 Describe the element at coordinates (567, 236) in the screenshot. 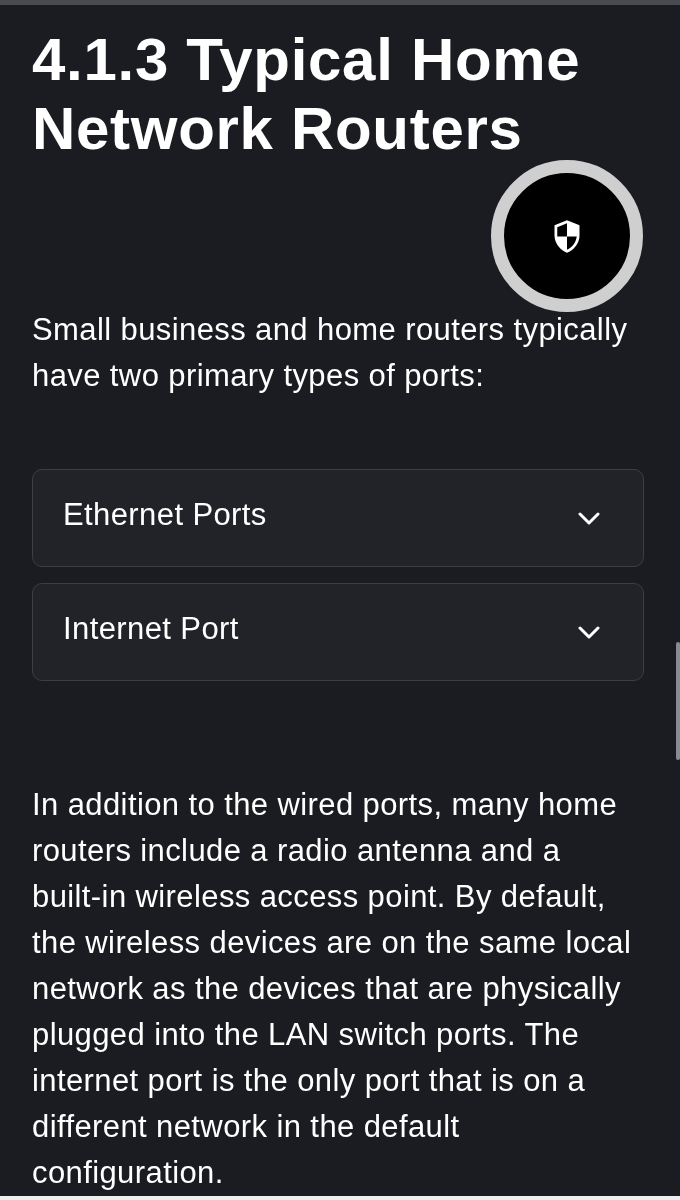

I see `shield-icon` at that location.